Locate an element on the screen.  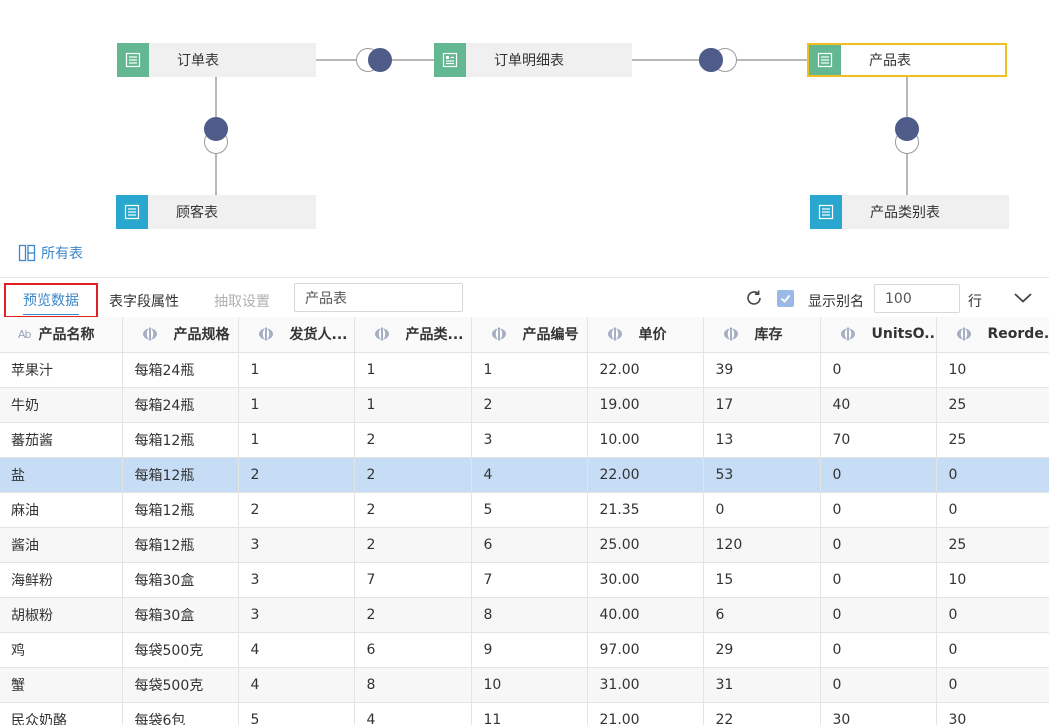
table-cell: 10.00 is located at coordinates (645, 440).